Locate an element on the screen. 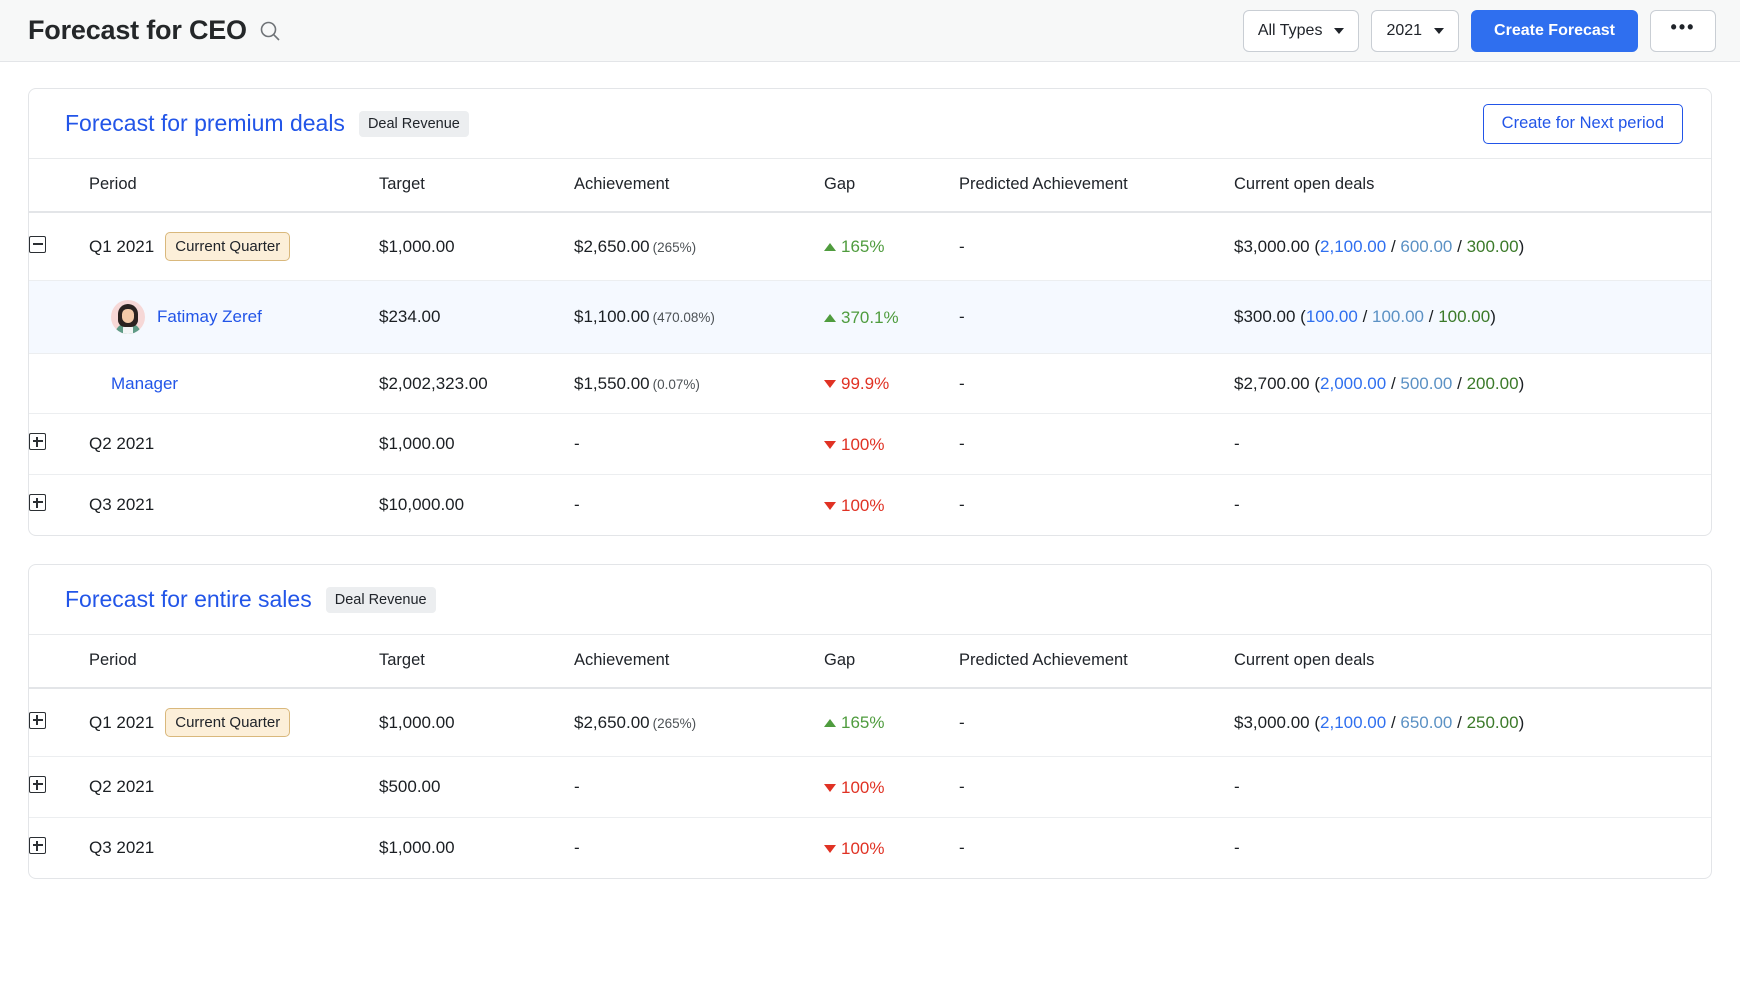 The width and height of the screenshot is (1740, 994). column-header-target: Target is located at coordinates (476, 186).